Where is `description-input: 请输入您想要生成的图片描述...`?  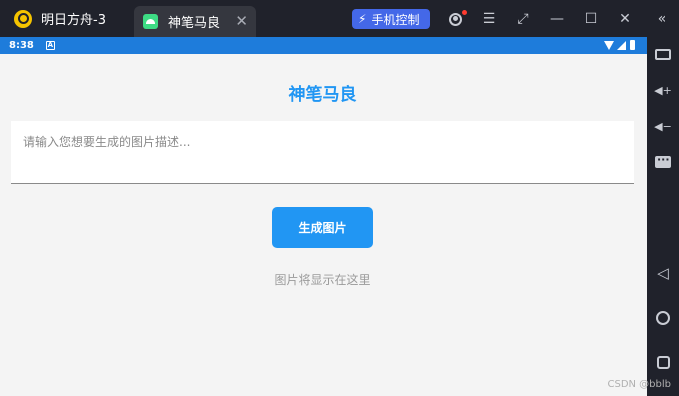 description-input: 请输入您想要生成的图片描述... is located at coordinates (322, 152).